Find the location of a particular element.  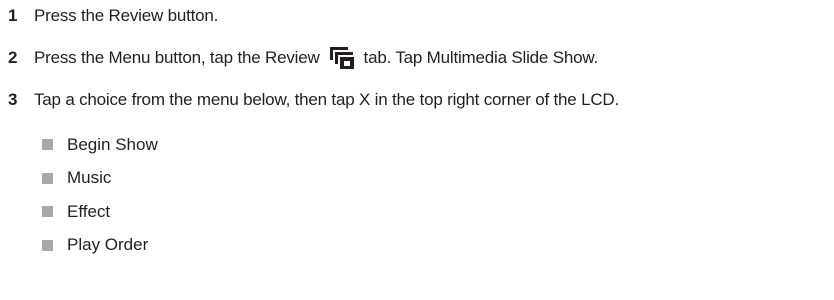

step-number: 1 is located at coordinates (13, 15).